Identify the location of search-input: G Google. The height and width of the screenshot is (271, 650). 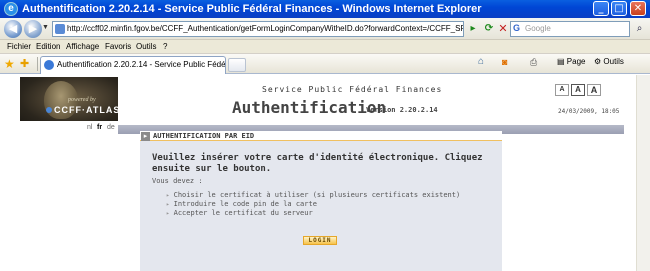
(570, 29).